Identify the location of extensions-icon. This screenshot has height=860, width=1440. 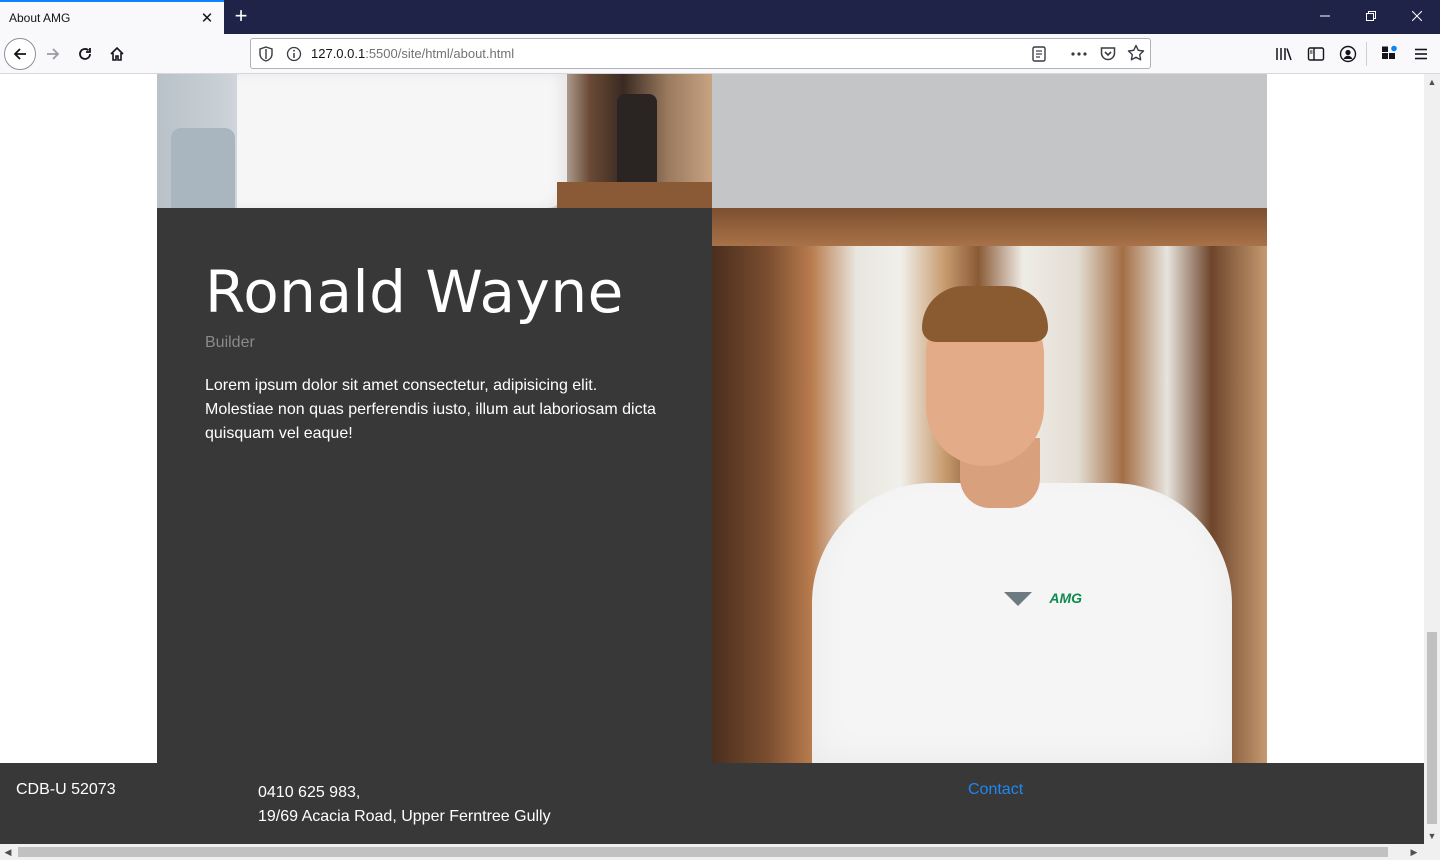
(1389, 52).